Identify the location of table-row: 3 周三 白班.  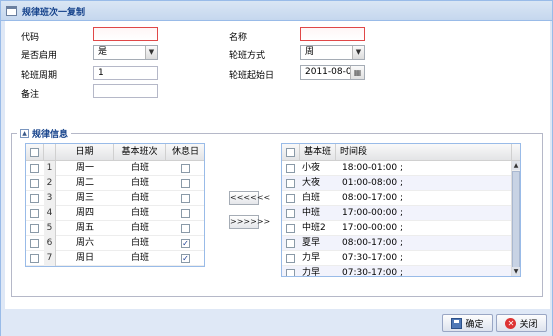
(115, 198).